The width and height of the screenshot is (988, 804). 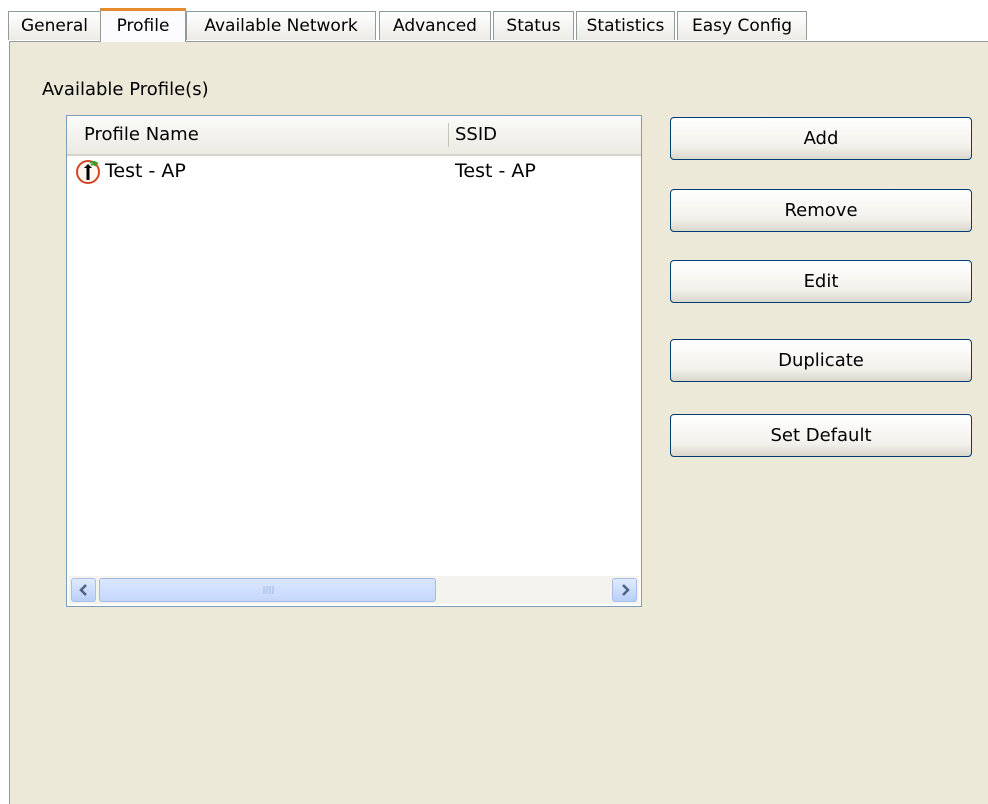 I want to click on column-divider, so click(x=448, y=135).